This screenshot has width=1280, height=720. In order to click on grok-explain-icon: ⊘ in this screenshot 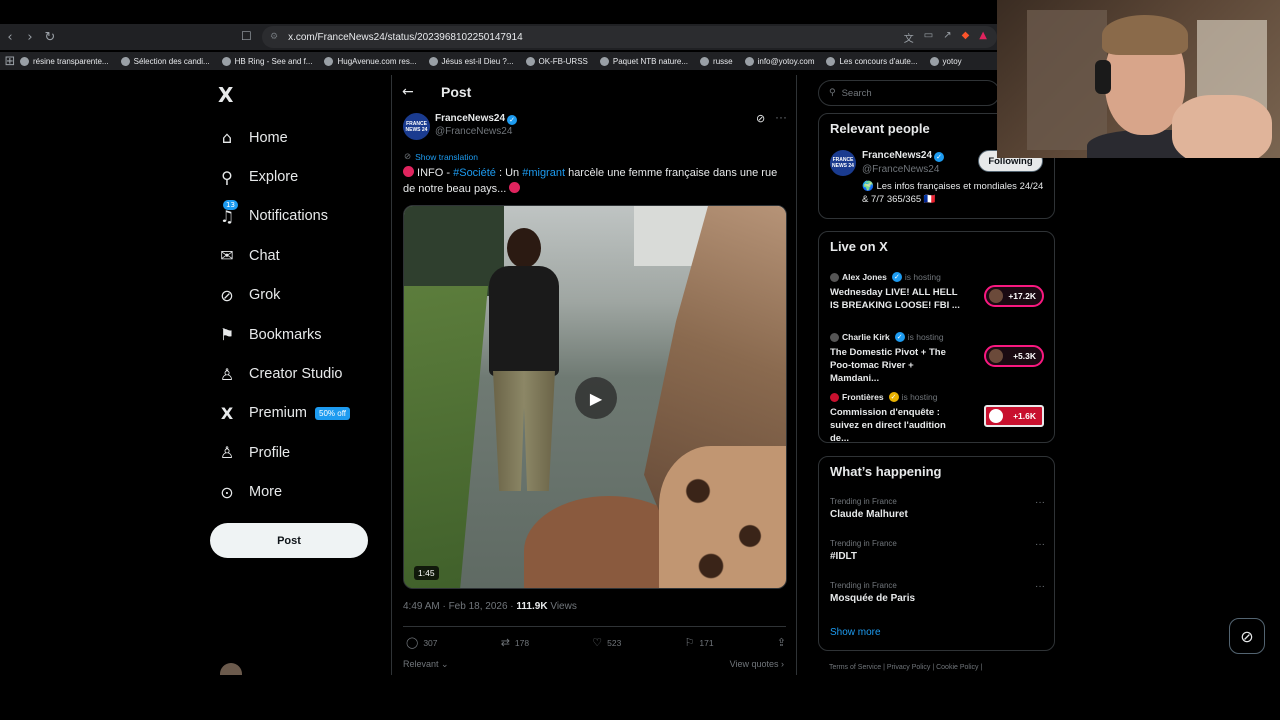, I will do `click(760, 118)`.